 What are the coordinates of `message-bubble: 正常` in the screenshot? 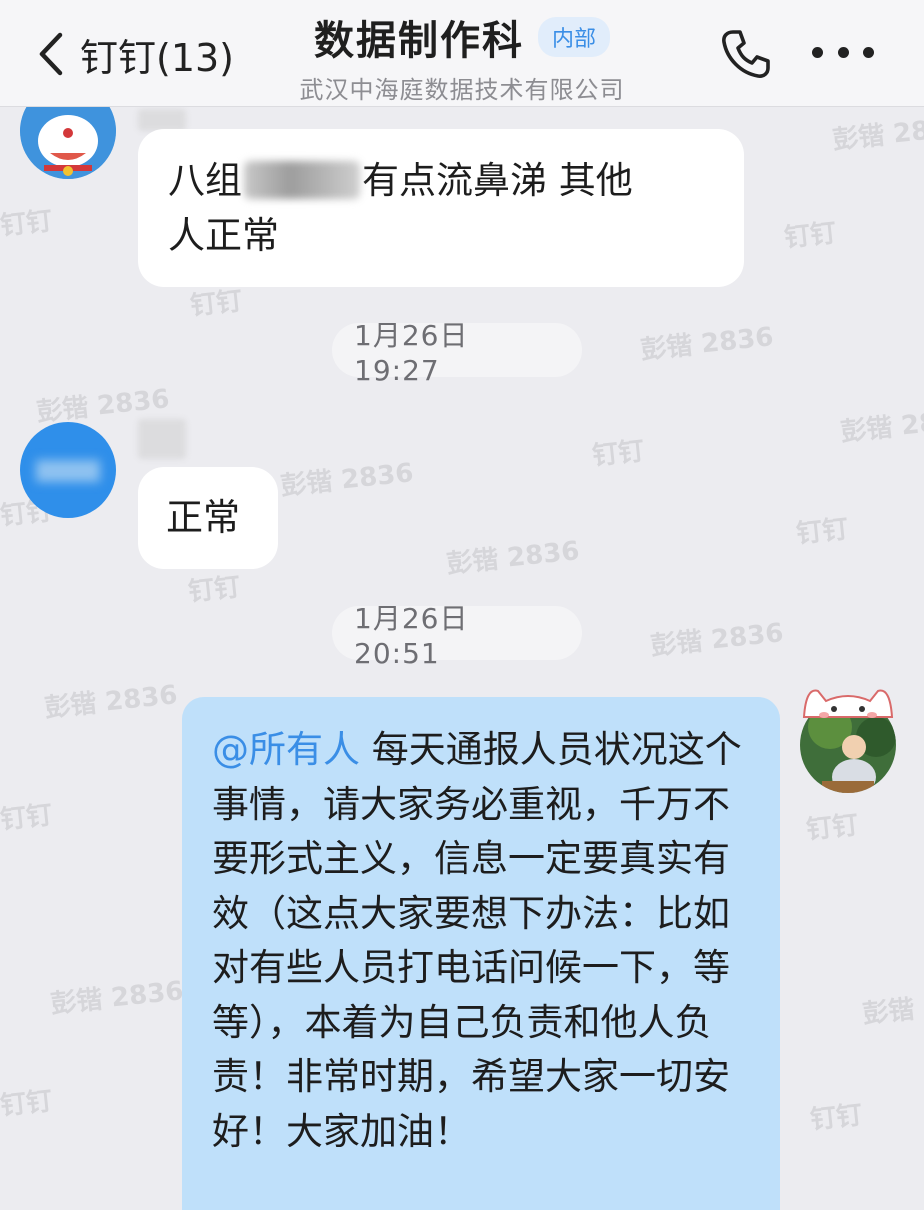 It's located at (208, 518).